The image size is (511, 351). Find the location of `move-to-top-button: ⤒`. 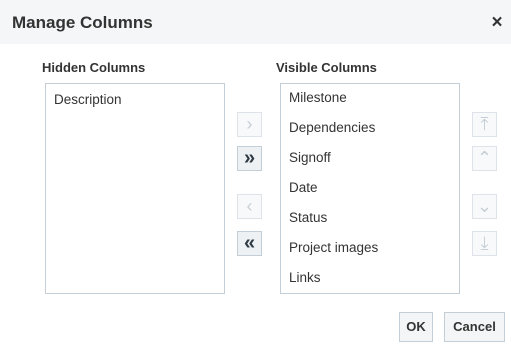

move-to-top-button: ⤒ is located at coordinates (484, 124).